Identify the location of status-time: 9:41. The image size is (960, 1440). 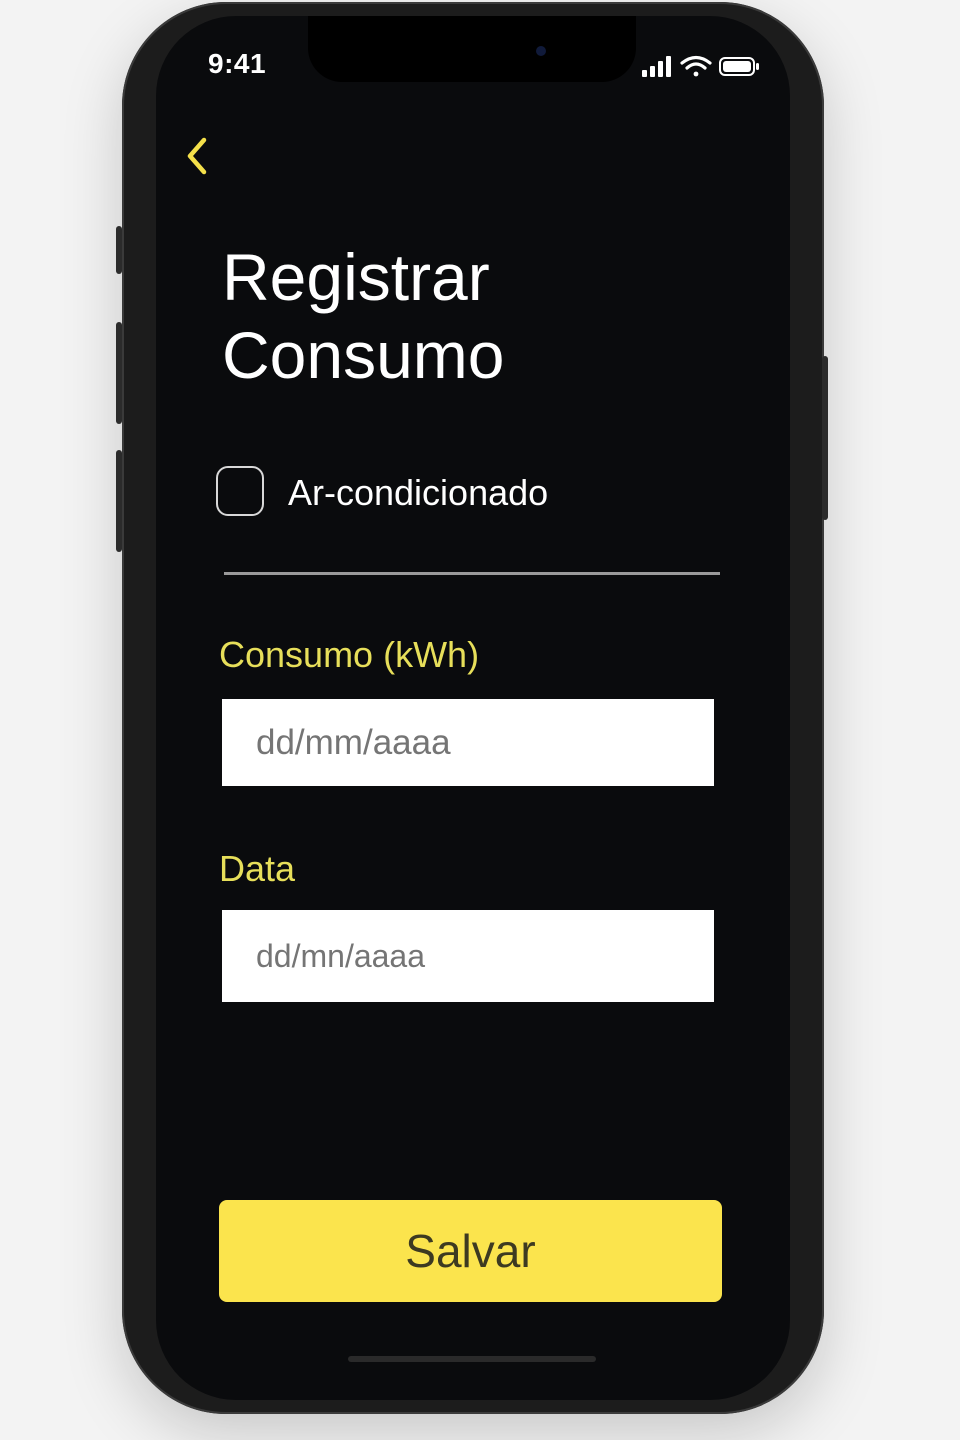
(237, 63).